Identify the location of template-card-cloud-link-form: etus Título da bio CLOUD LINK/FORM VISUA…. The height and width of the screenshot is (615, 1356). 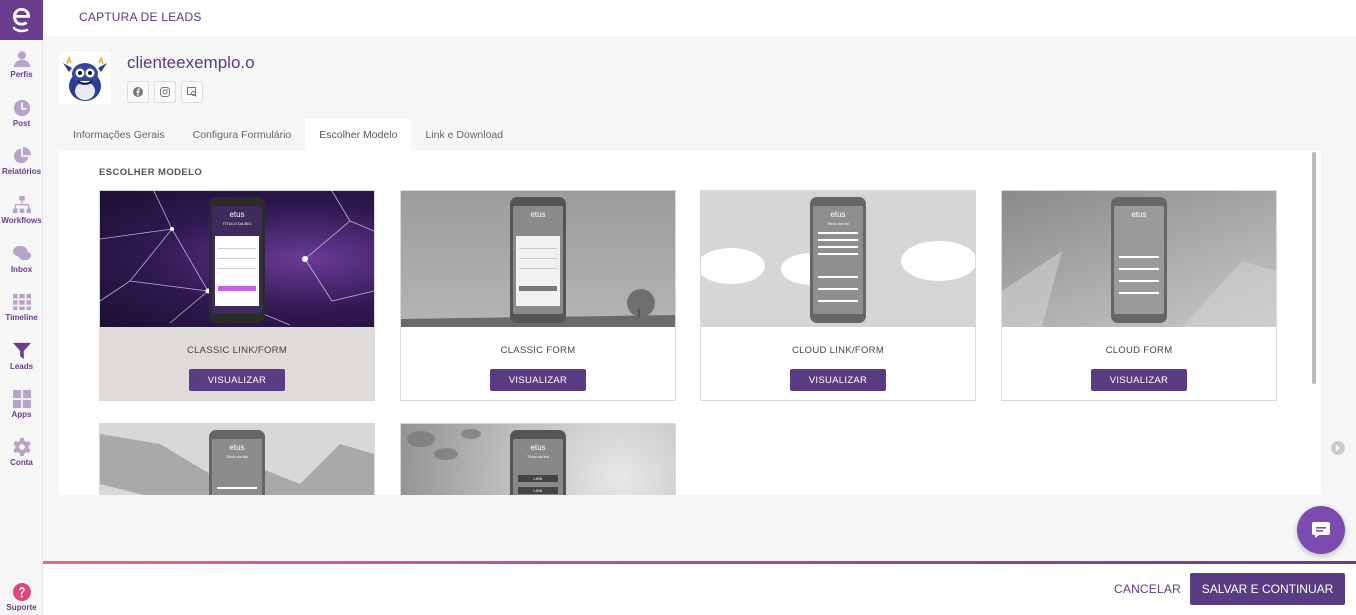
(838, 295).